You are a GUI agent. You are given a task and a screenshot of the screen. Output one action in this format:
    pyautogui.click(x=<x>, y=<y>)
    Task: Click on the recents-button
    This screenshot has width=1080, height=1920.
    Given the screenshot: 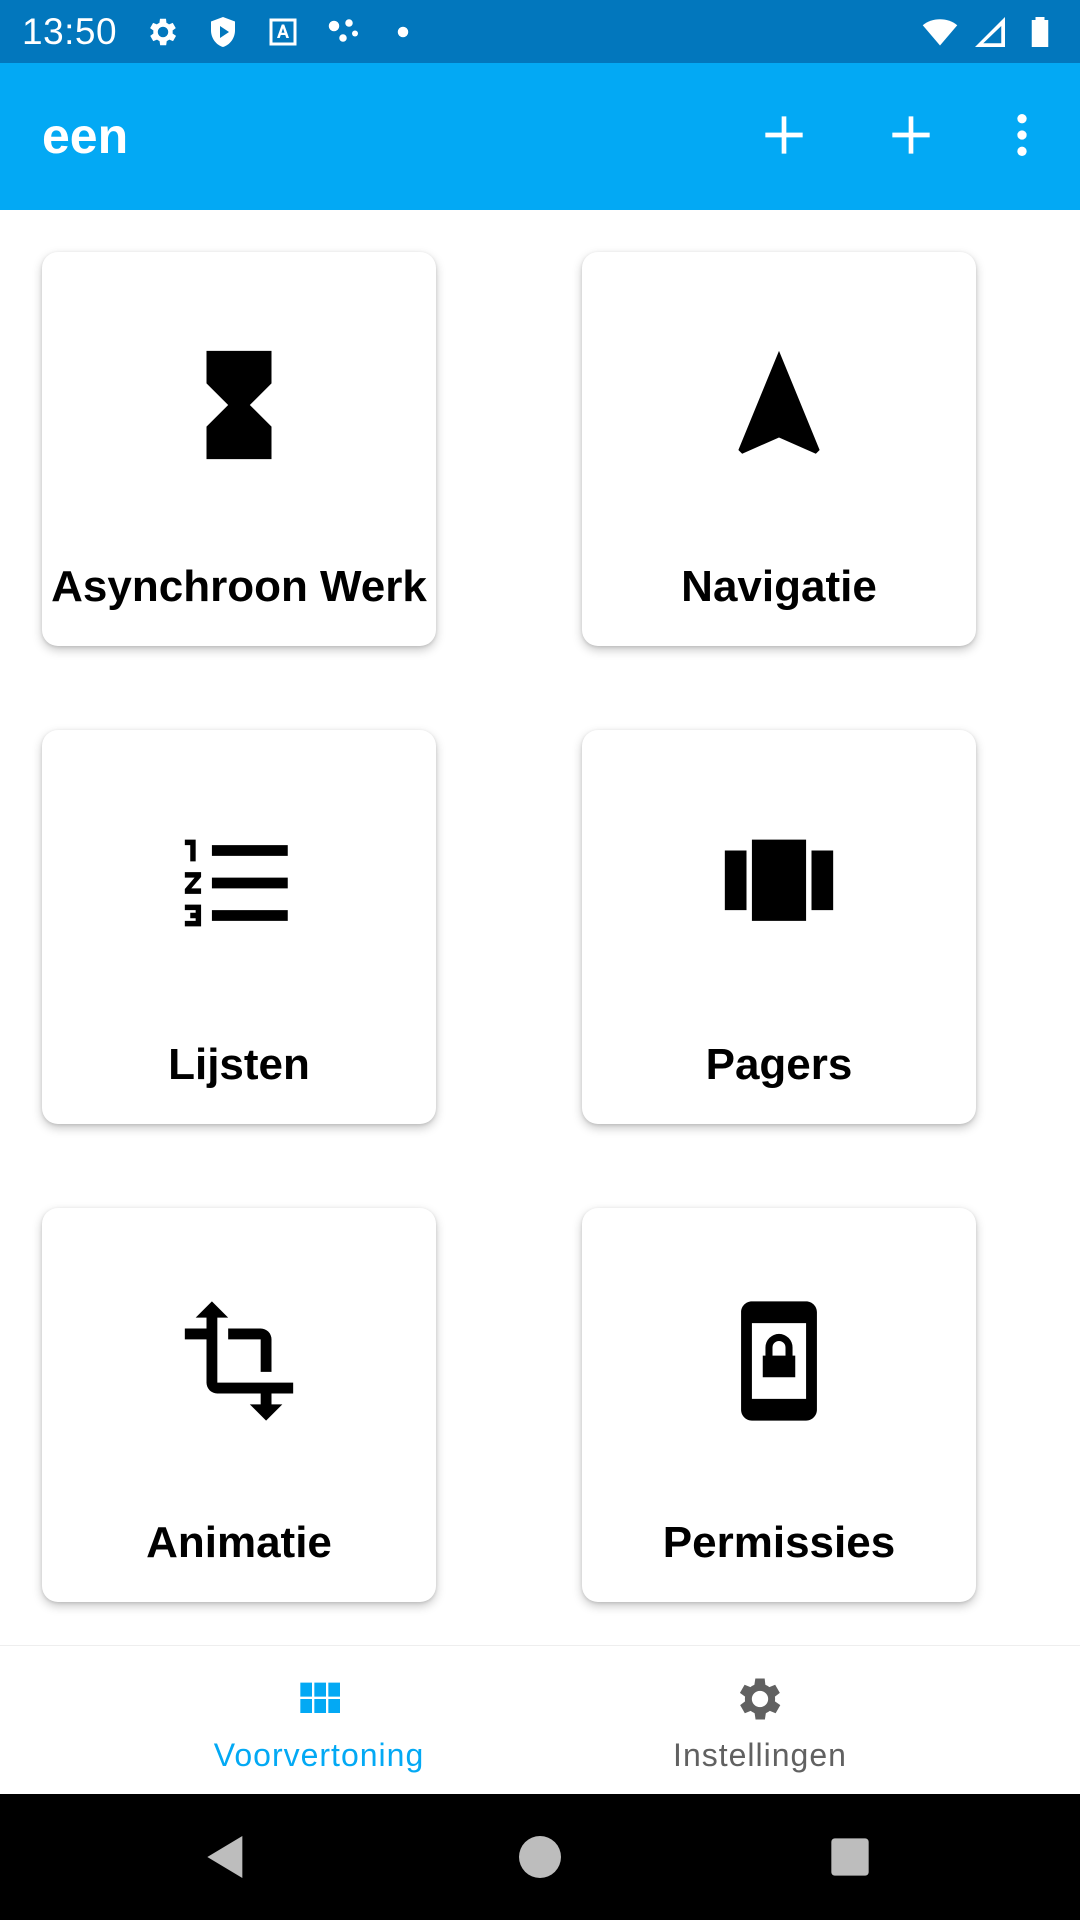 What is the action you would take?
    pyautogui.click(x=850, y=1857)
    